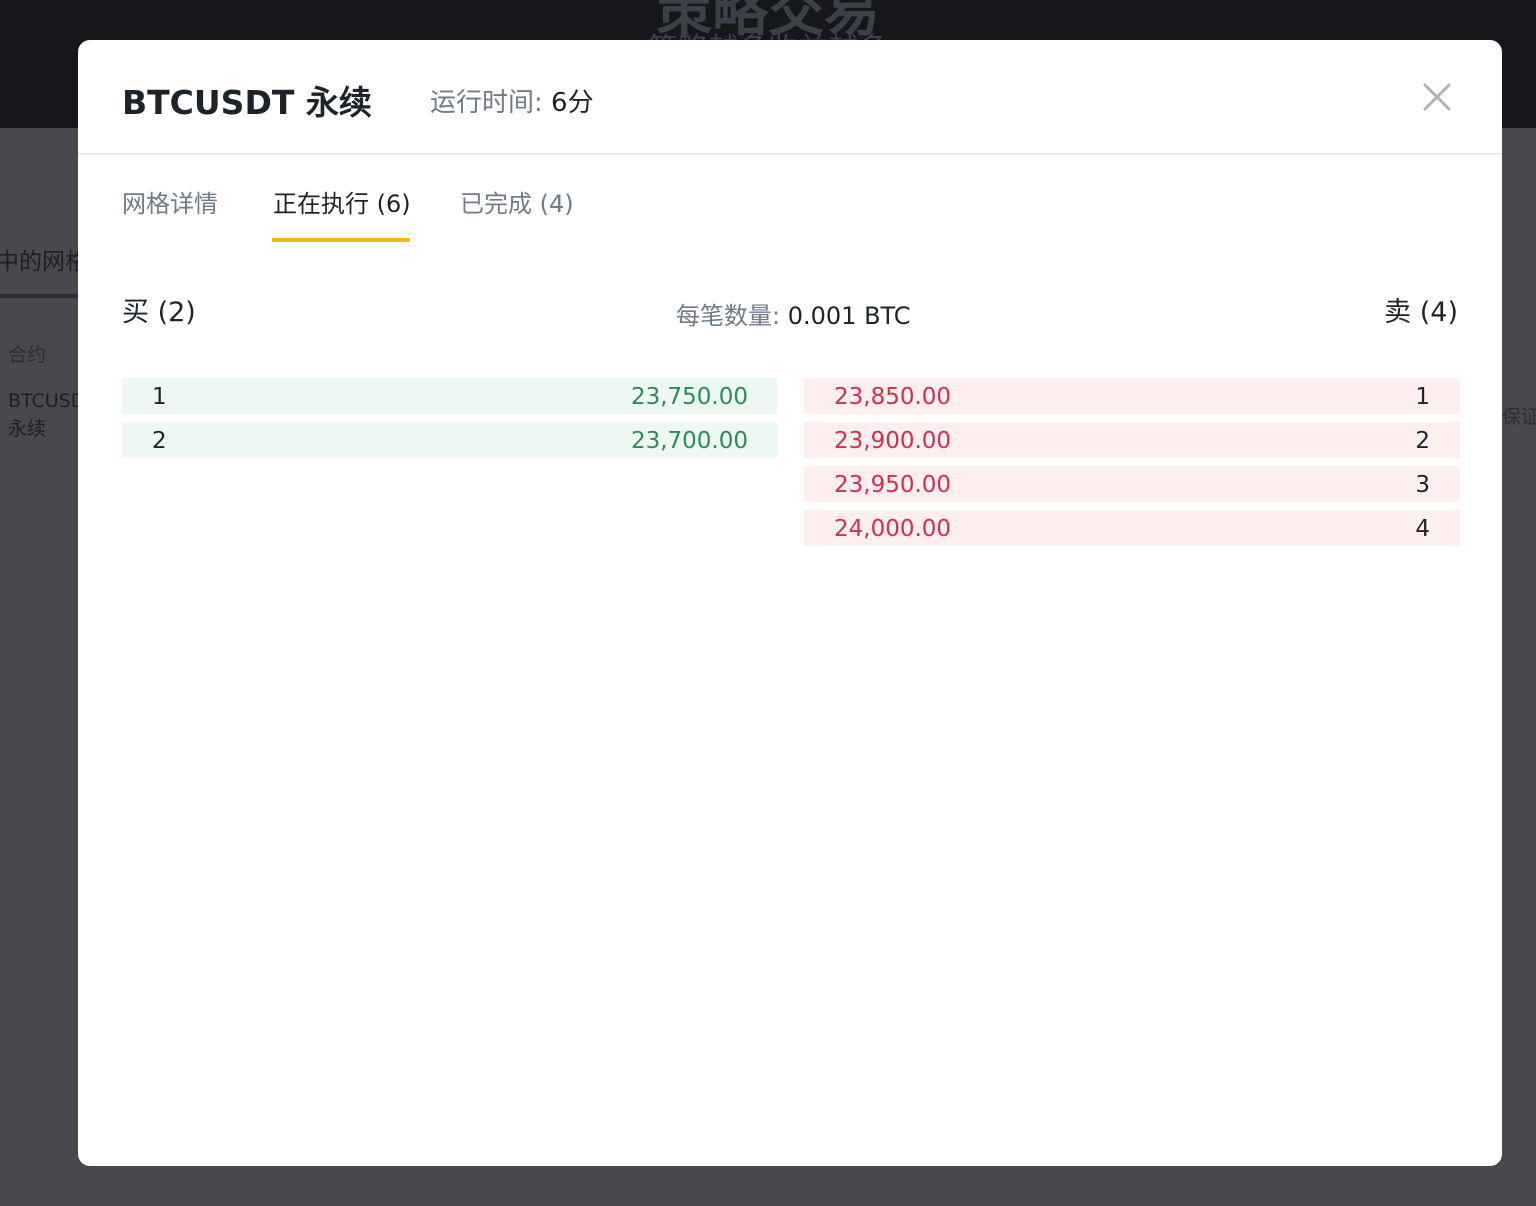 This screenshot has width=1536, height=1206. What do you see at coordinates (1132, 528) in the screenshot?
I see `sell-order-row: 24,000.00 4` at bounding box center [1132, 528].